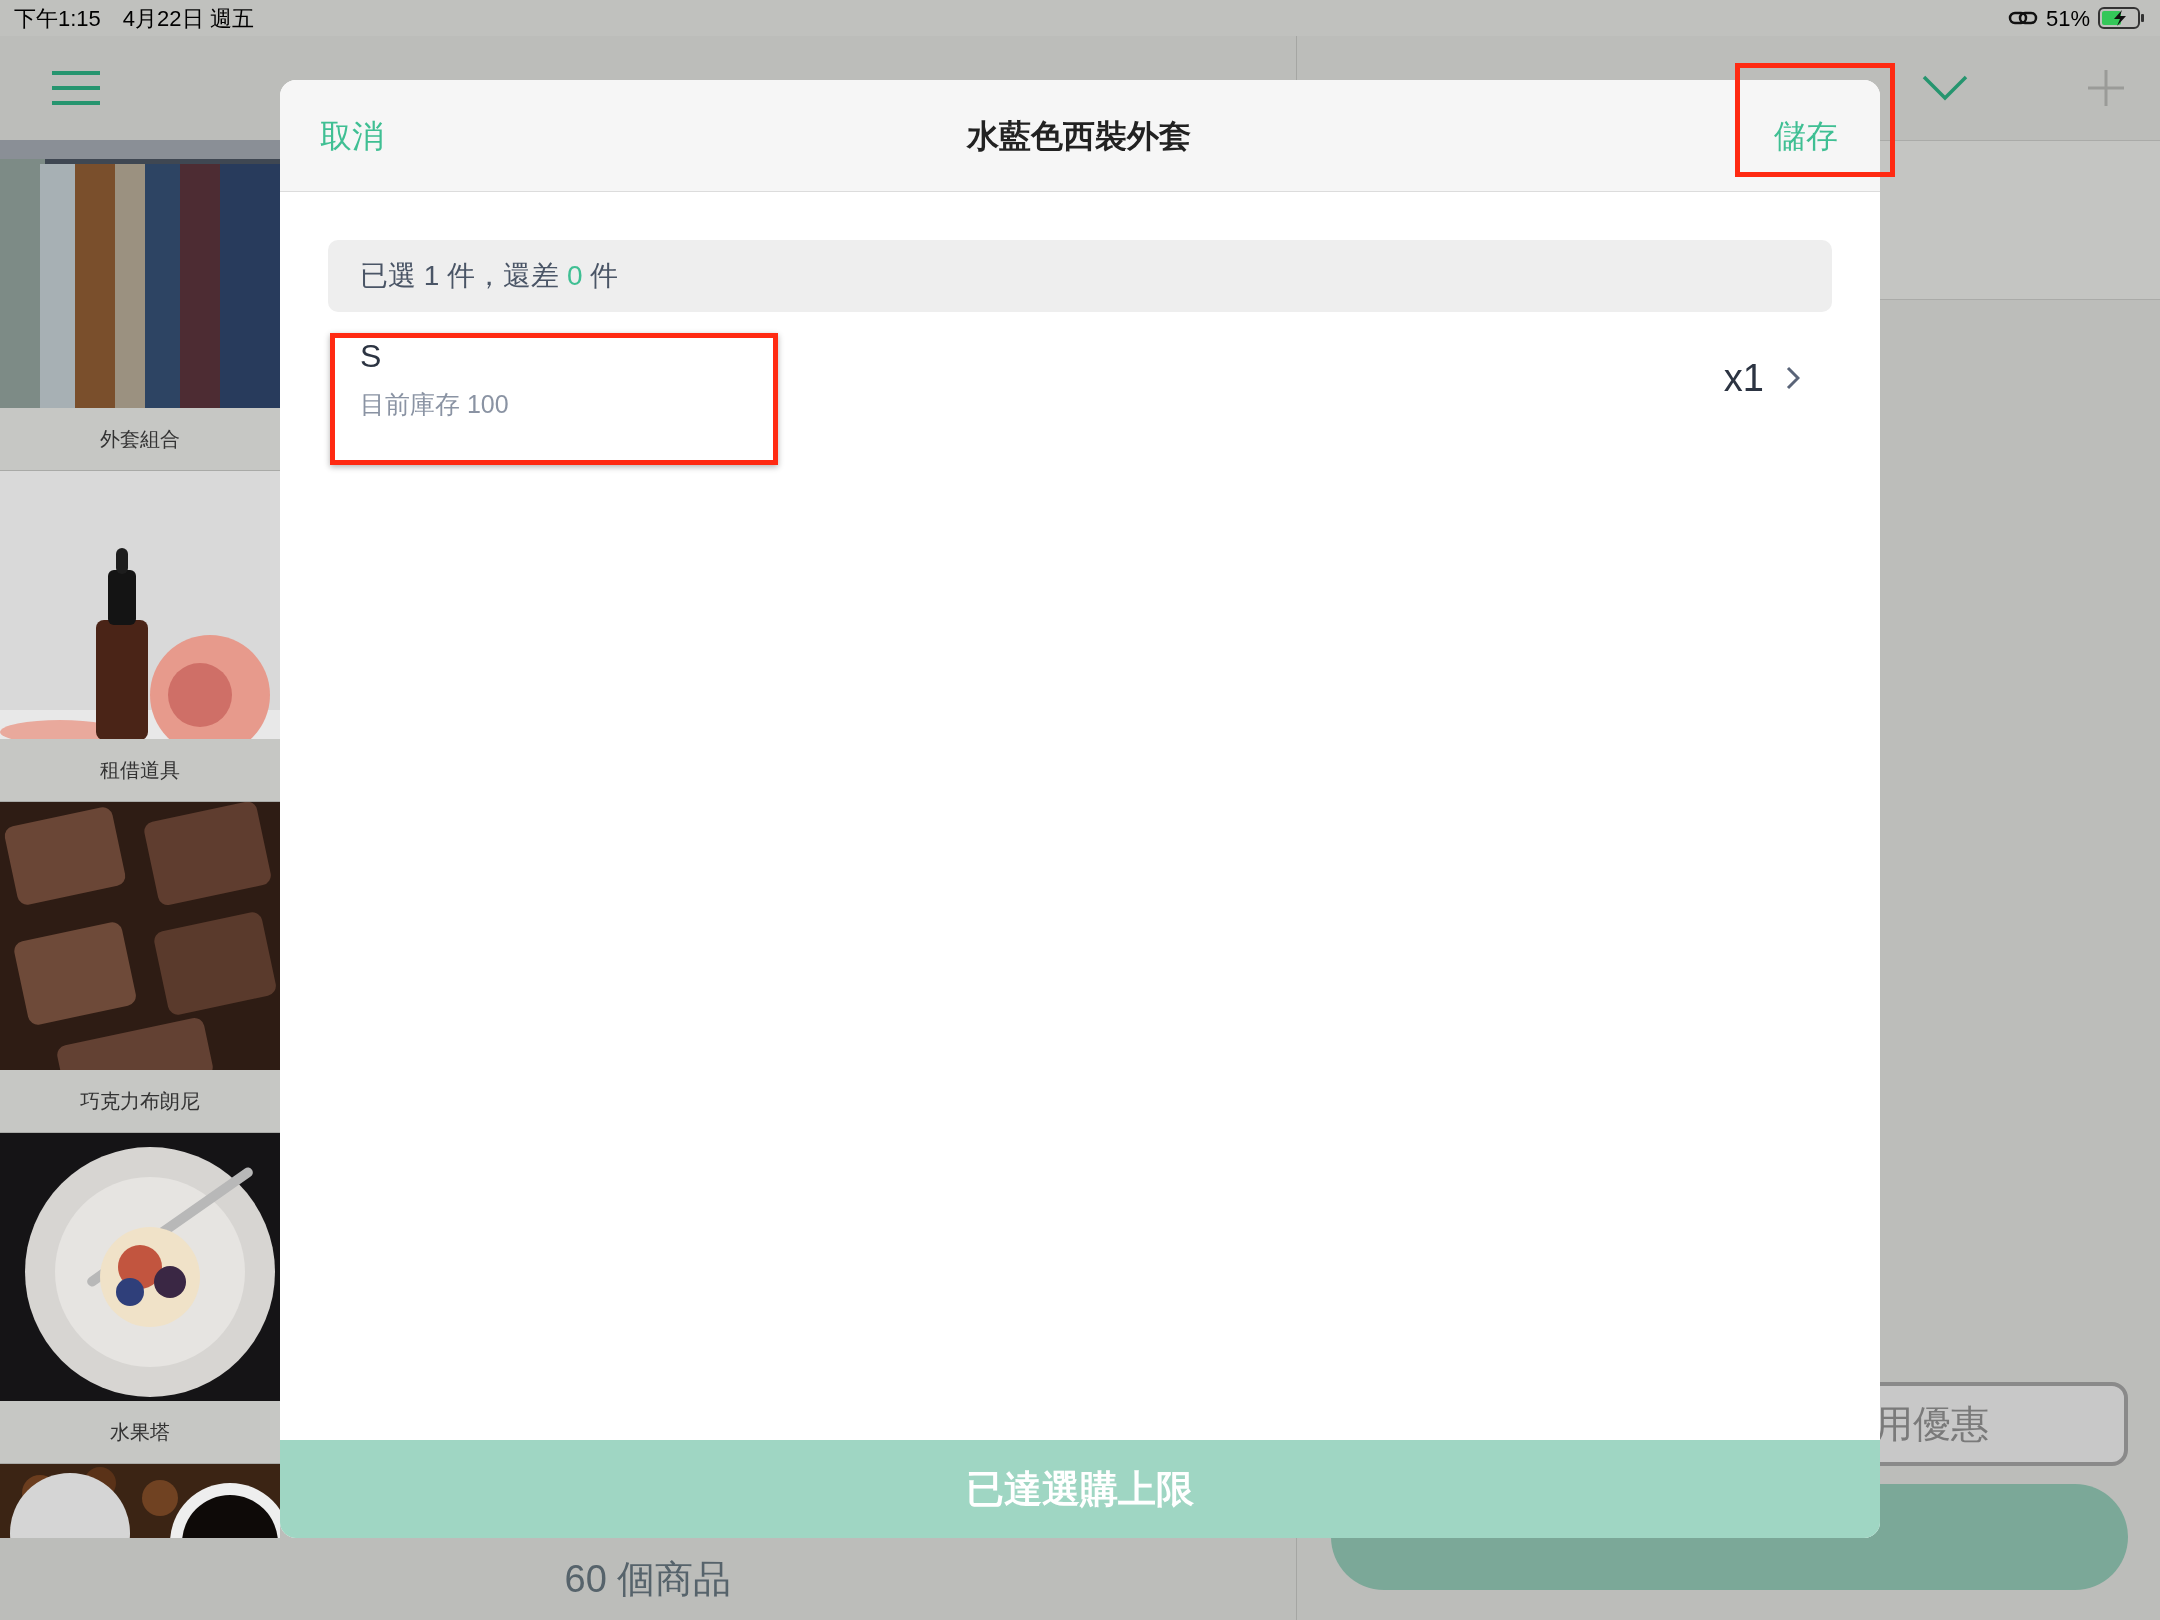 The image size is (2160, 1620). I want to click on status-time: 下午1:15, so click(57, 18).